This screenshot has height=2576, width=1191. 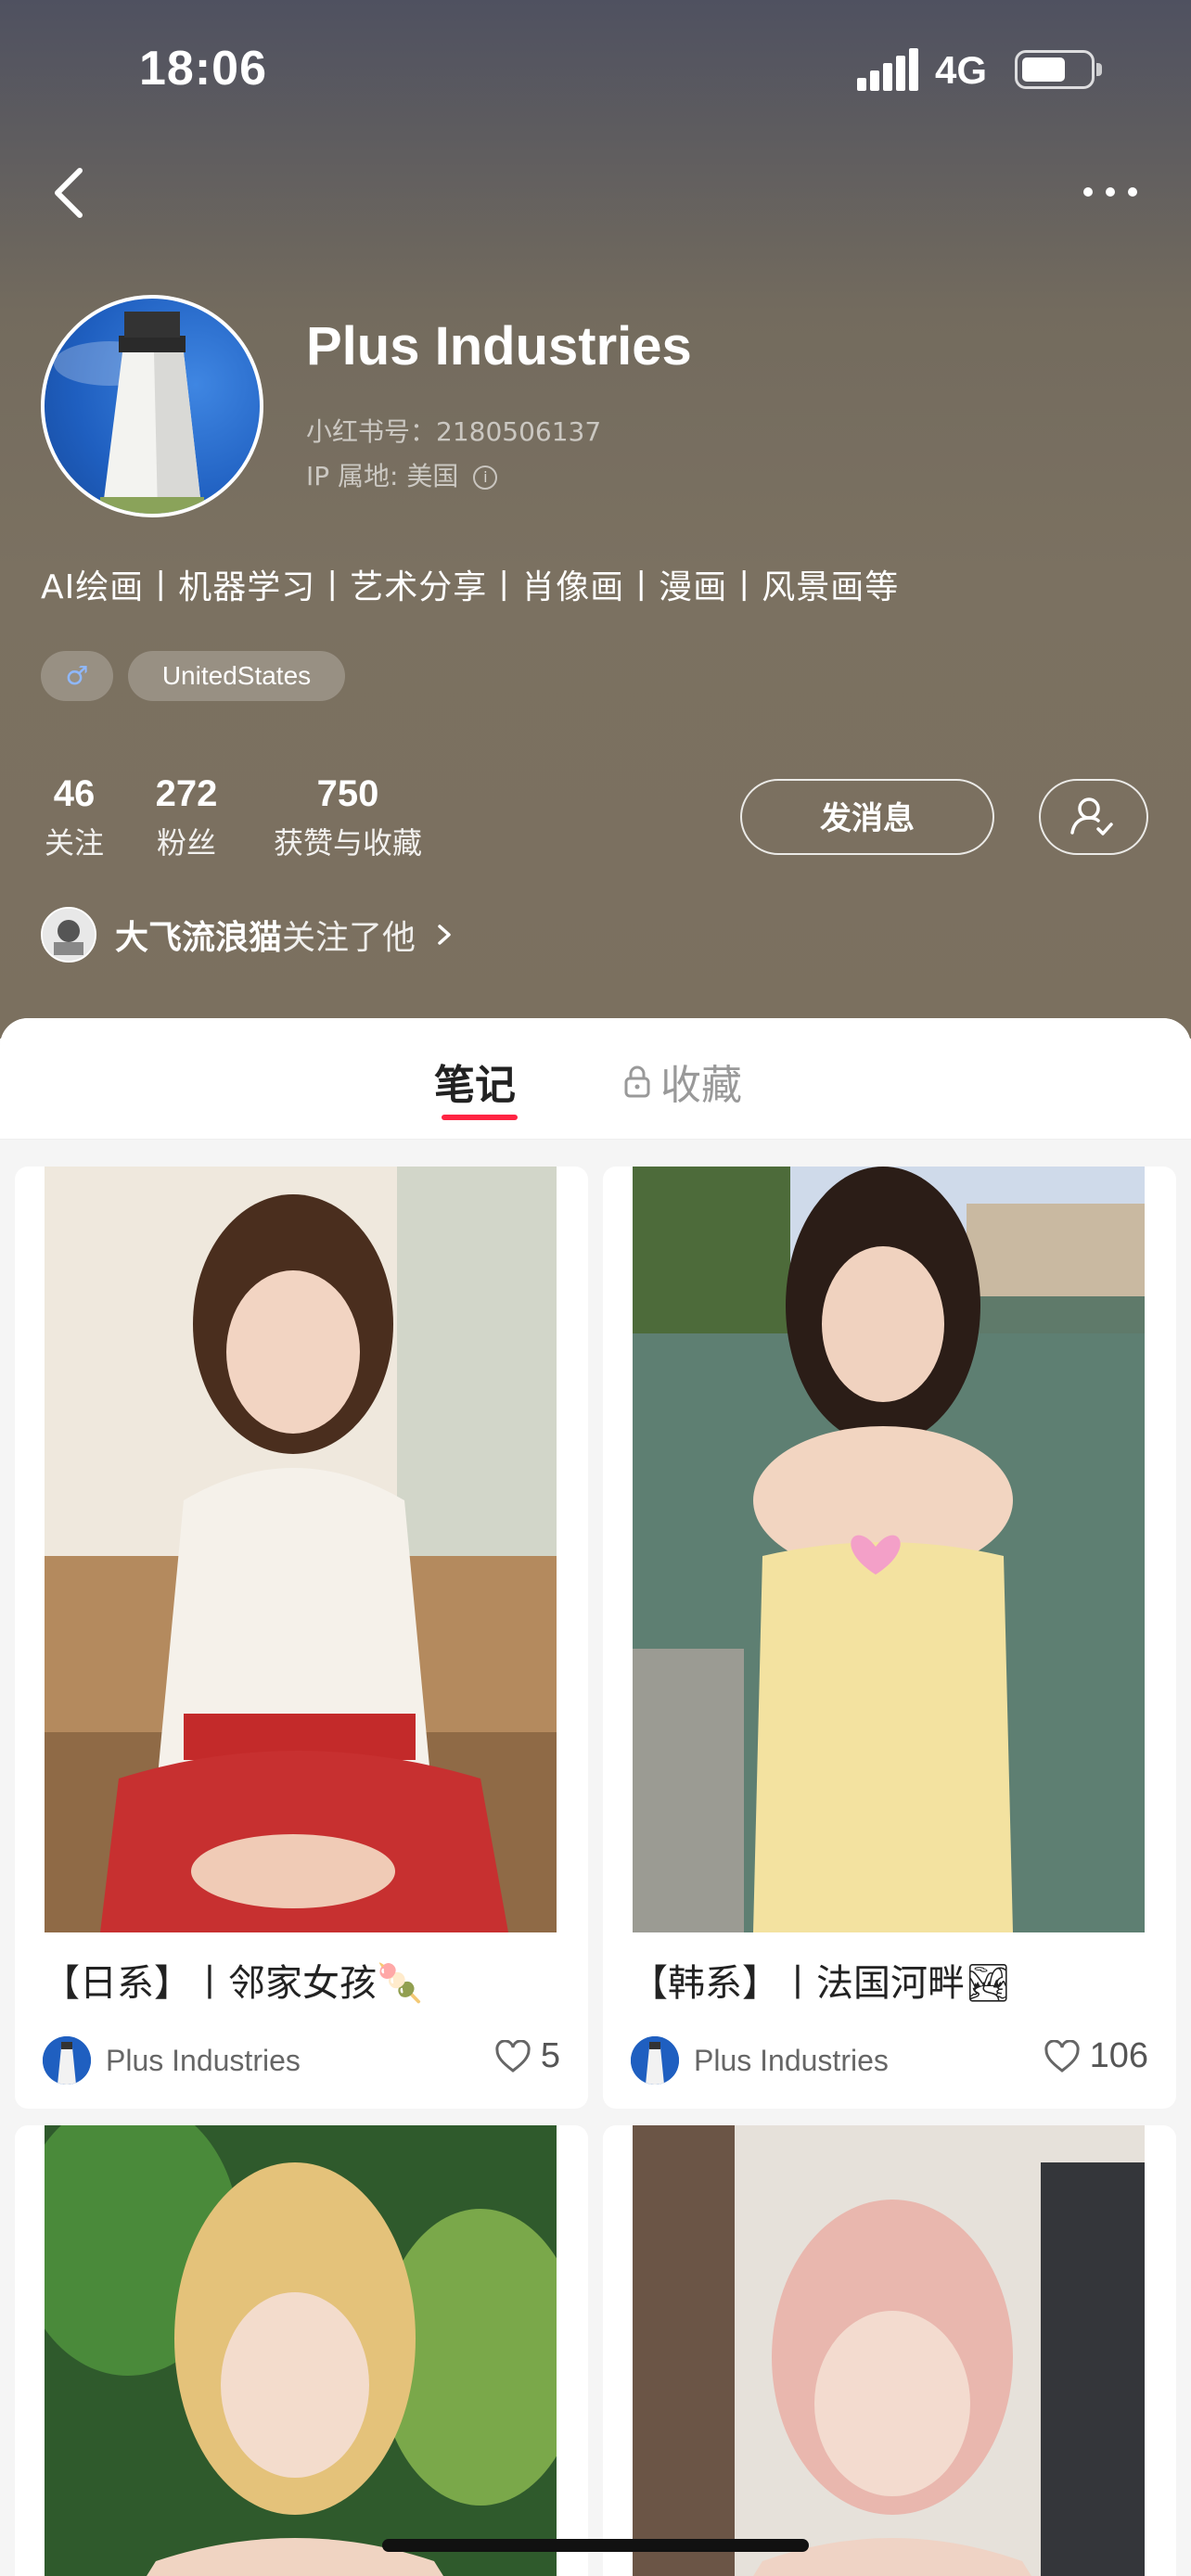 I want to click on stat-likes-label: 获赞与收藏, so click(x=347, y=843).